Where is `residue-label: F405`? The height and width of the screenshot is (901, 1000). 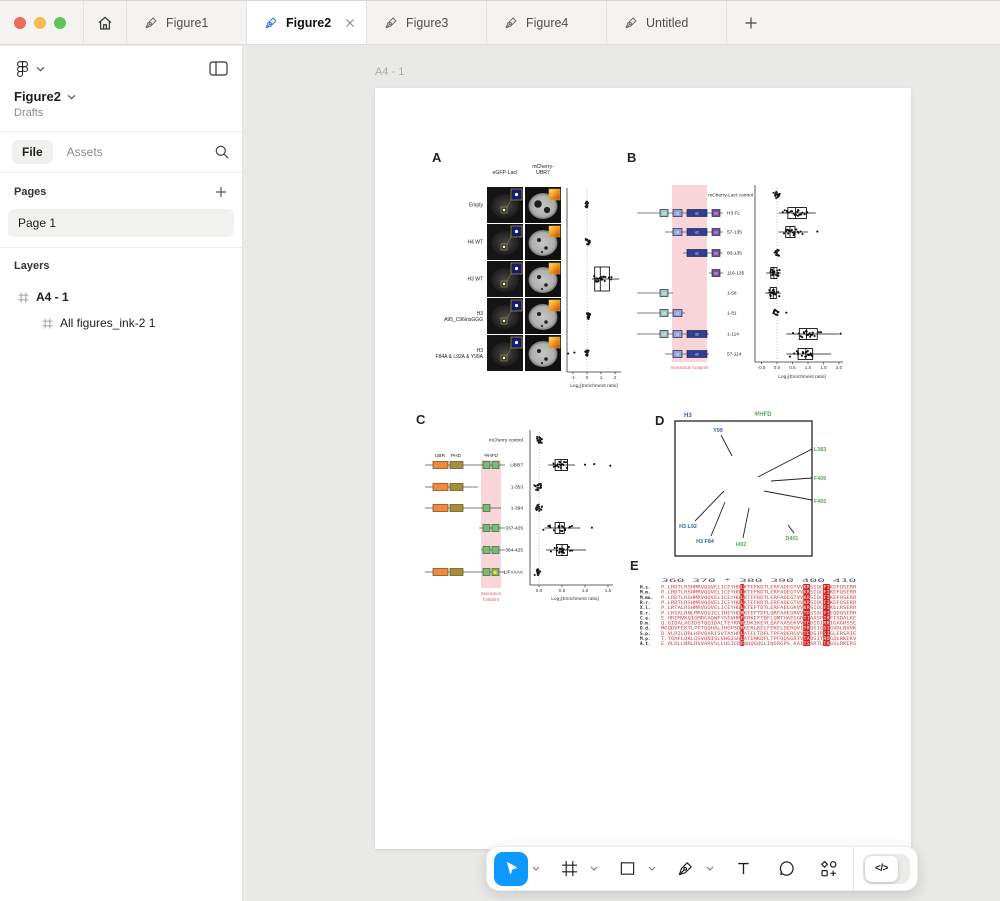
residue-label: F405 is located at coordinates (820, 502).